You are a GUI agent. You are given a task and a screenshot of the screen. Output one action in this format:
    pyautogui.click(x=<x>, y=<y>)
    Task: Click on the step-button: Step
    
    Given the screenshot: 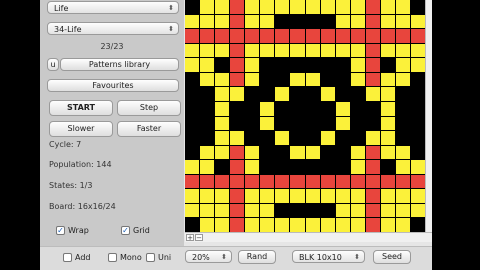 What is the action you would take?
    pyautogui.click(x=149, y=108)
    